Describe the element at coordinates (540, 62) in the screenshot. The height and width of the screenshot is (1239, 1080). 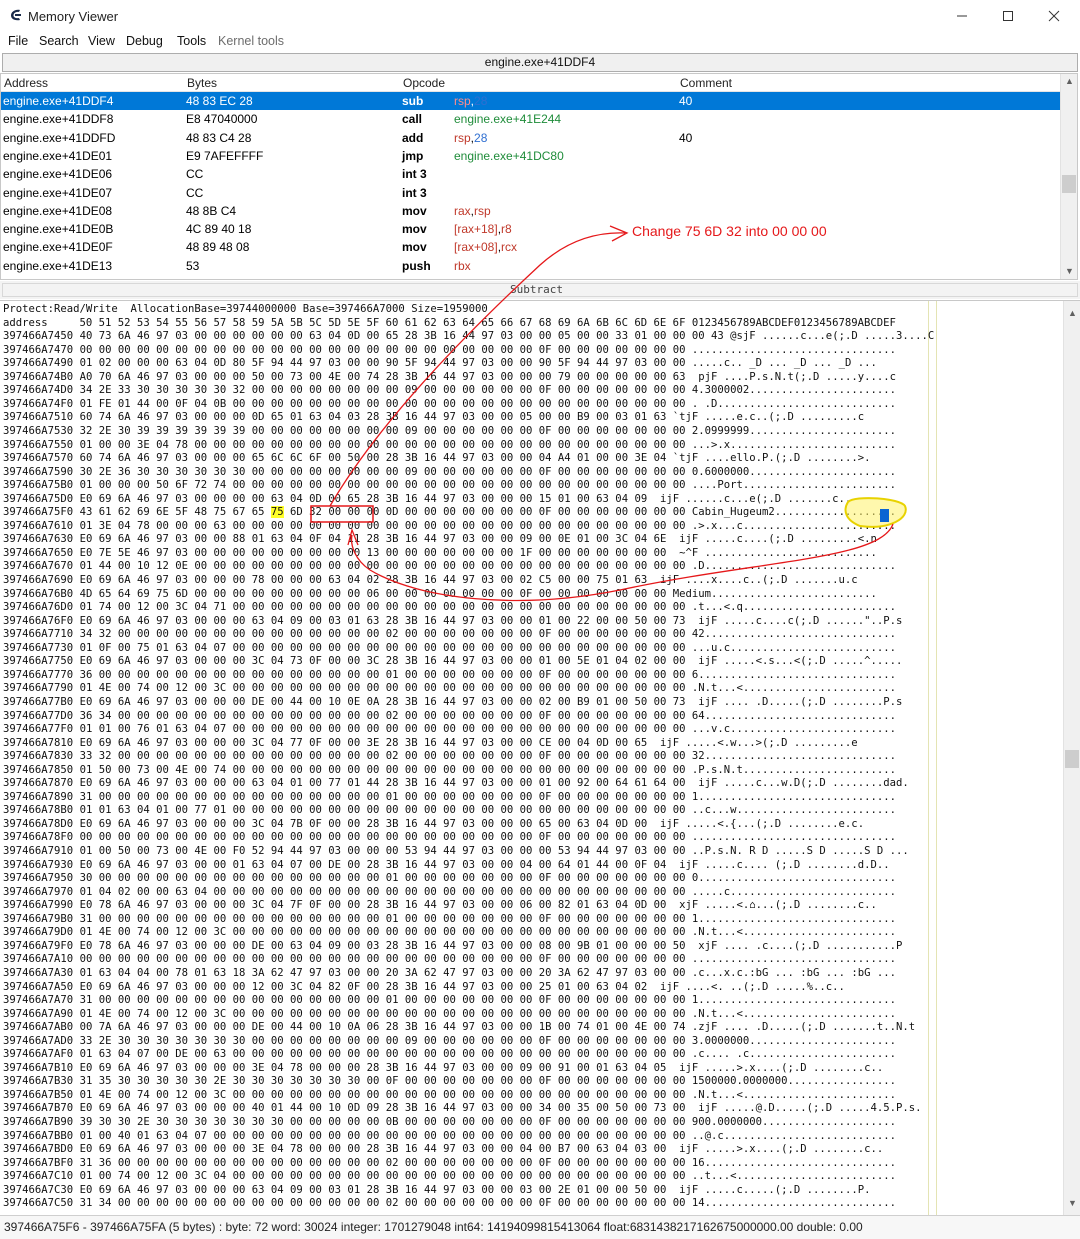
I see `address-bar: engine.exe+41DDF4` at that location.